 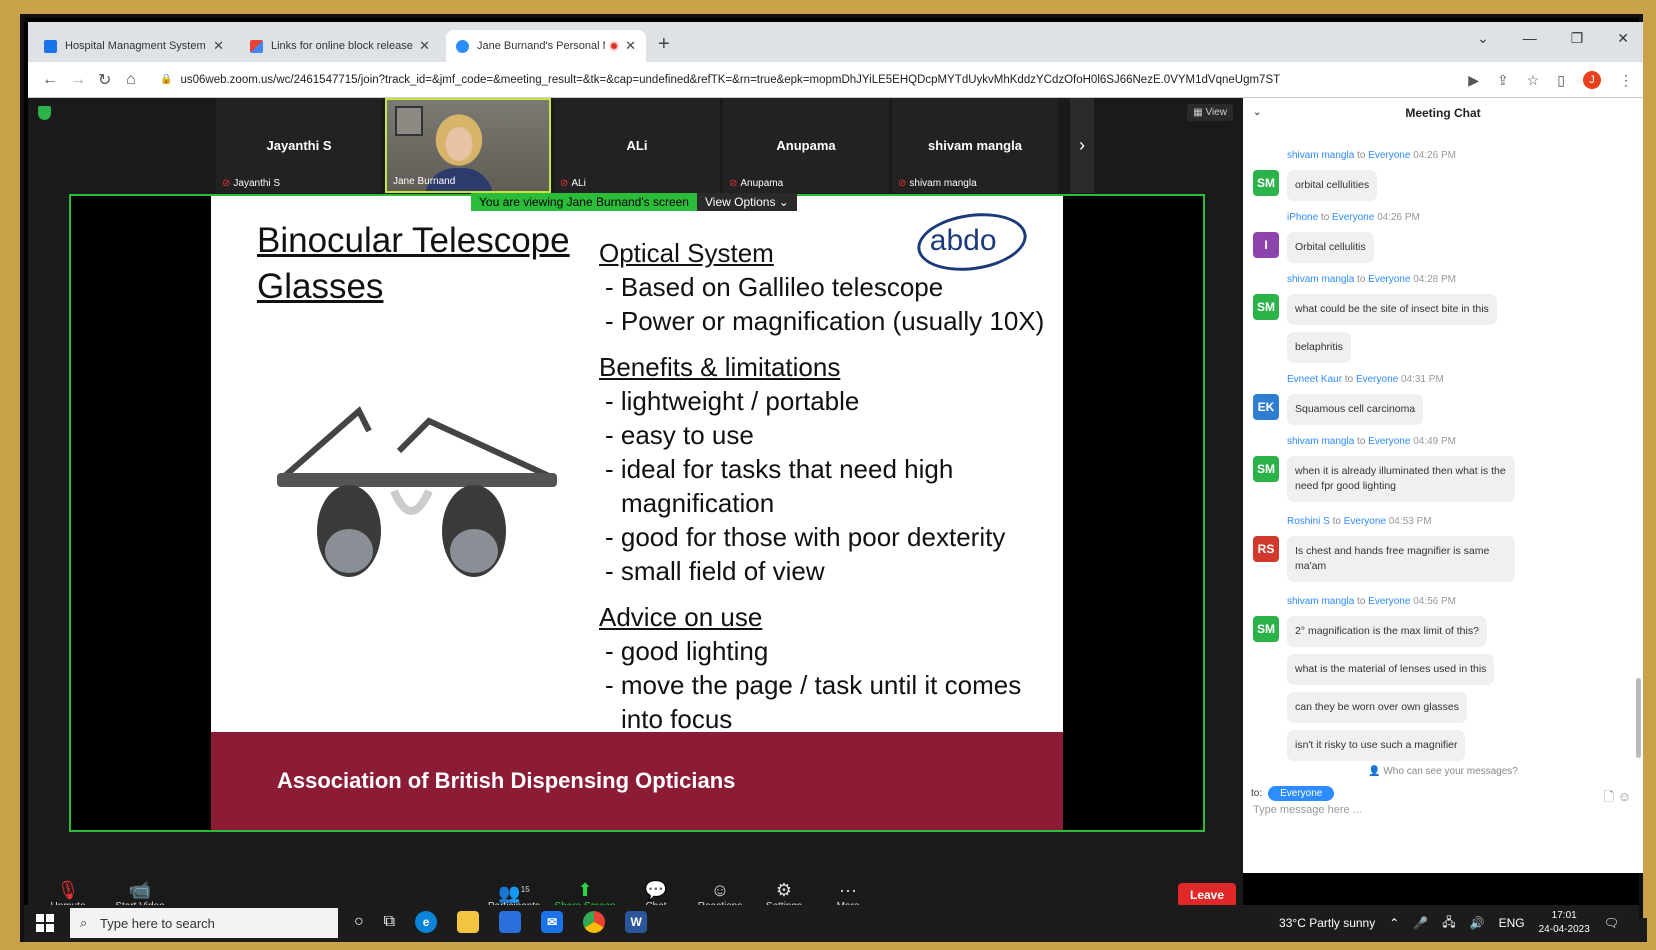 What do you see at coordinates (140, 890) in the screenshot?
I see `video-off-icon: 📹` at bounding box center [140, 890].